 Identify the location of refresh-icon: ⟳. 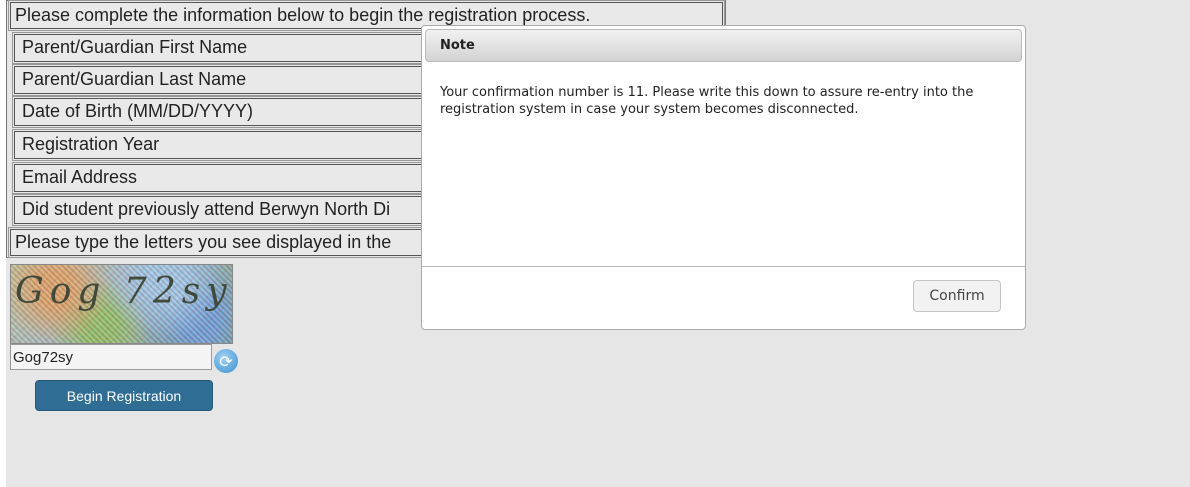
(226, 361).